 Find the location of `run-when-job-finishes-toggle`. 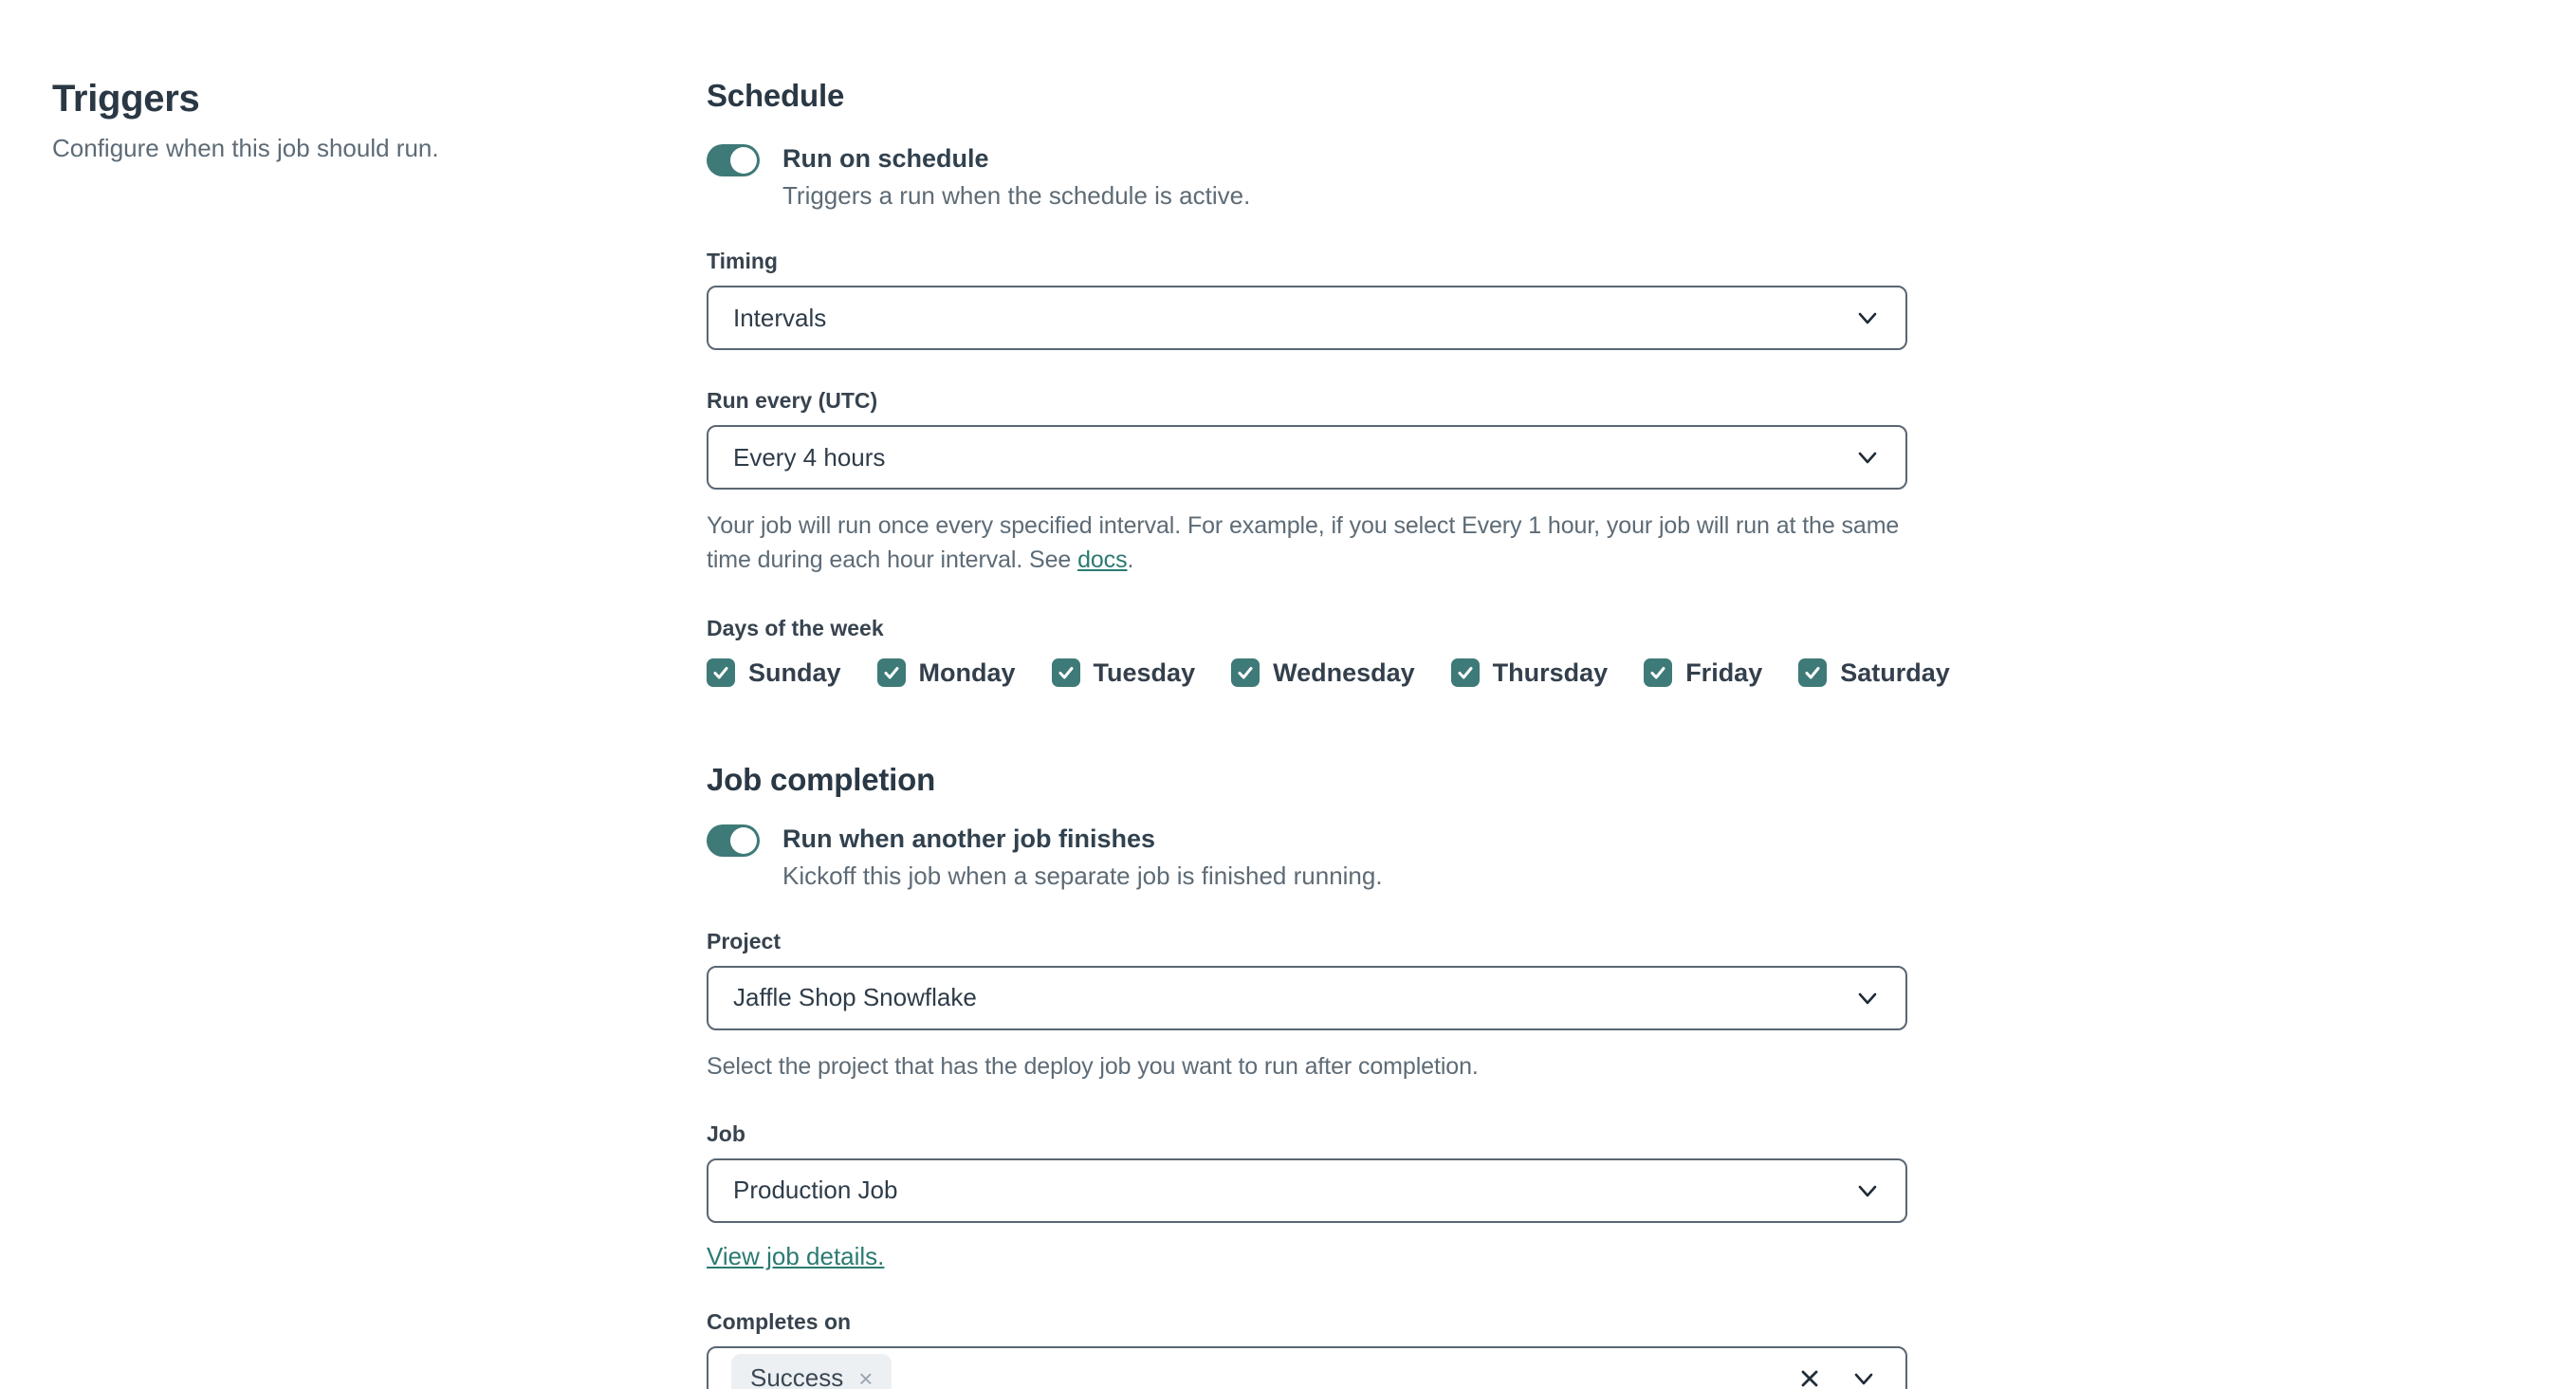

run-when-job-finishes-toggle is located at coordinates (733, 840).